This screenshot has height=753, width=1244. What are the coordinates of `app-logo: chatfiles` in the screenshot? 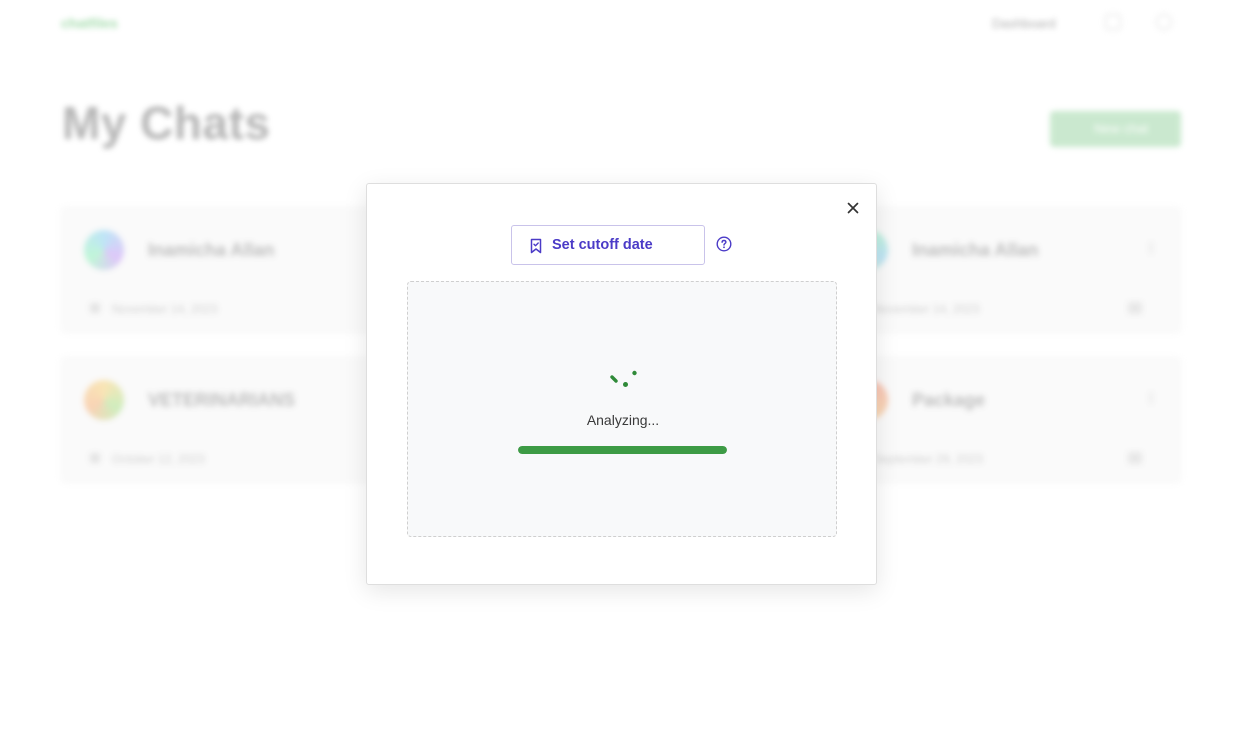 It's located at (89, 23).